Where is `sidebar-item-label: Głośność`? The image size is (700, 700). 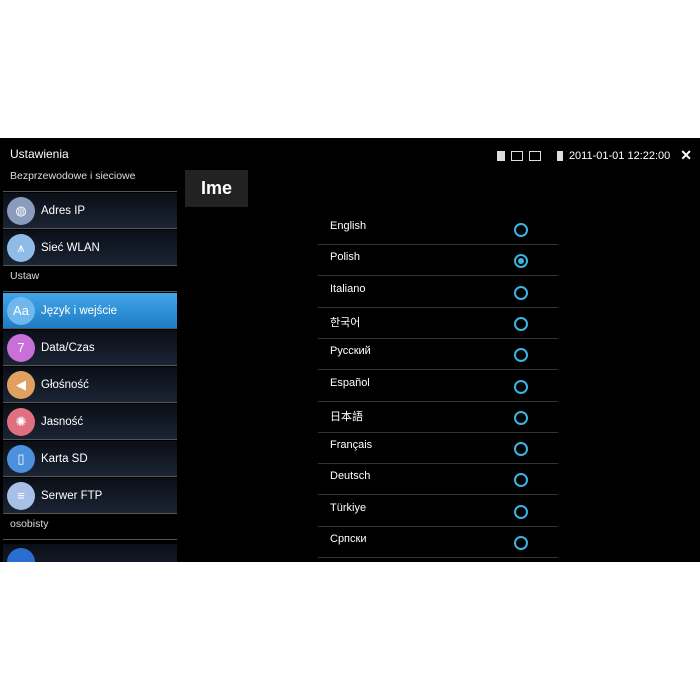
sidebar-item-label: Głośność is located at coordinates (65, 384).